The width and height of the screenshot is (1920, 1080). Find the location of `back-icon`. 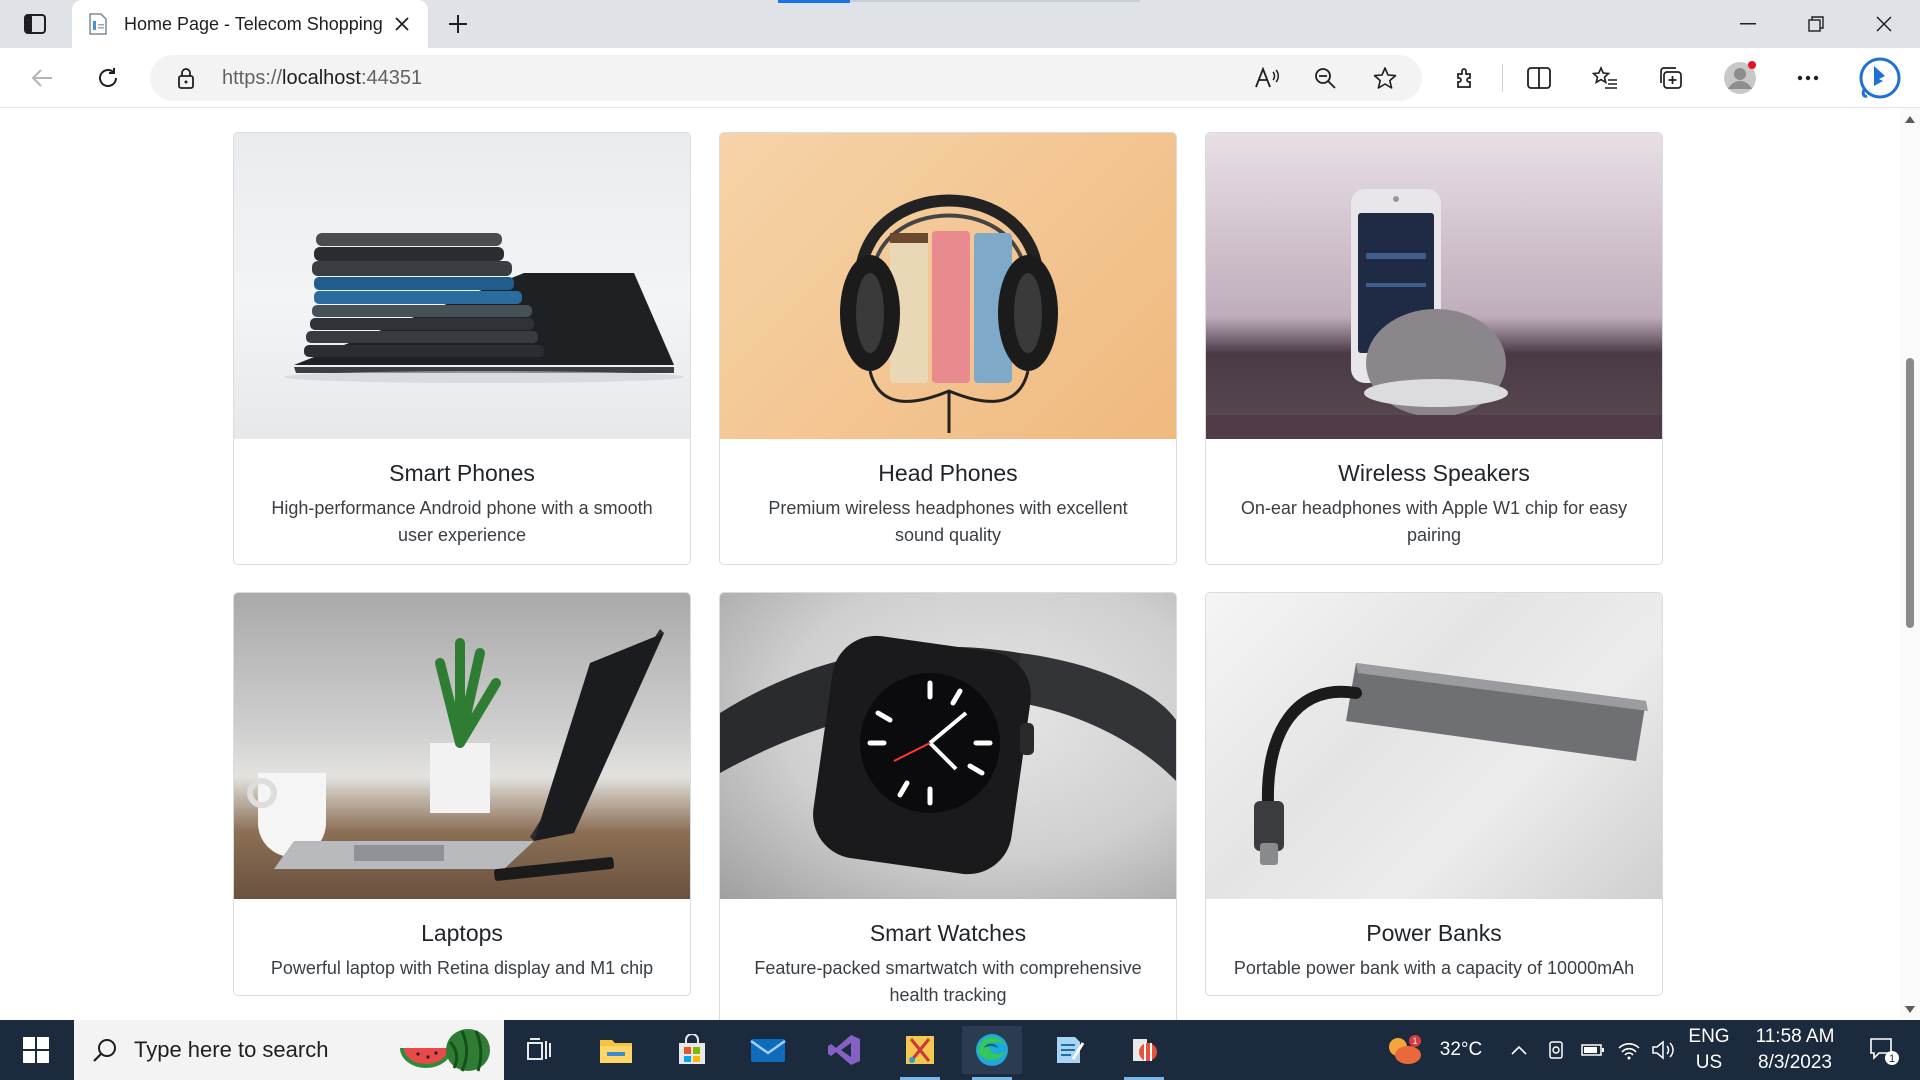

back-icon is located at coordinates (42, 78).